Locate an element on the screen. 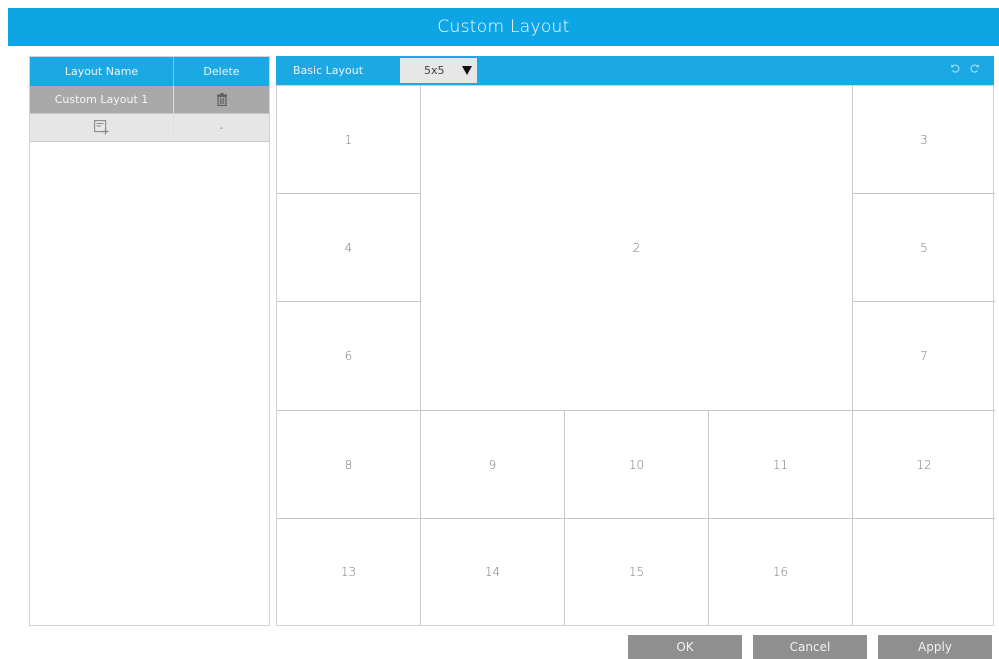 This screenshot has width=999, height=659. add-layout-row: - is located at coordinates (149, 128).